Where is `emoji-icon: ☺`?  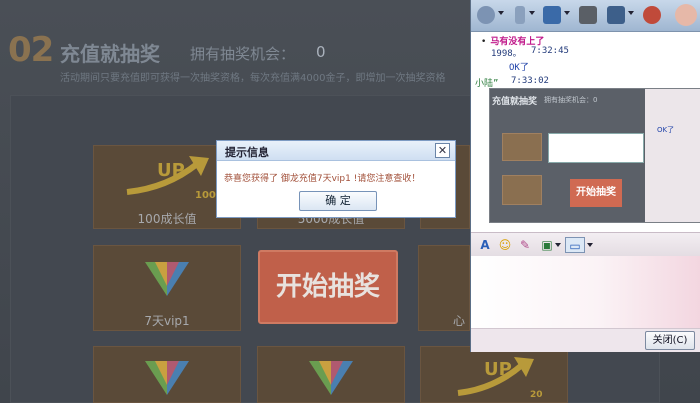
emoji-icon: ☺ is located at coordinates (505, 245).